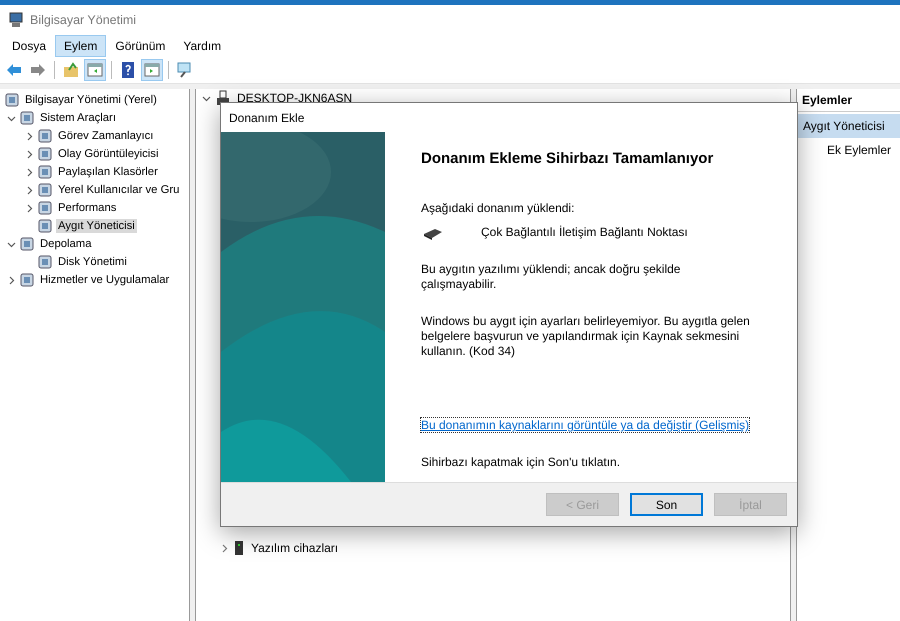  What do you see at coordinates (859, 150) in the screenshot?
I see `action-link: Ek Eylemler` at bounding box center [859, 150].